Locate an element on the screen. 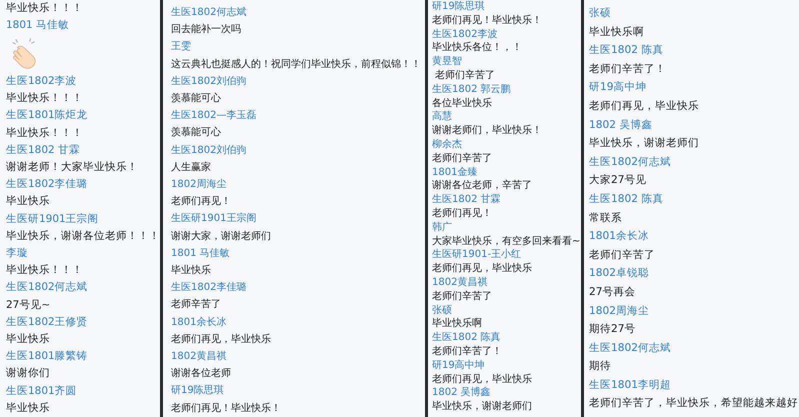 The image size is (799, 417). message-text: 谢谢各位老师，辛苦了 is located at coordinates (482, 186).